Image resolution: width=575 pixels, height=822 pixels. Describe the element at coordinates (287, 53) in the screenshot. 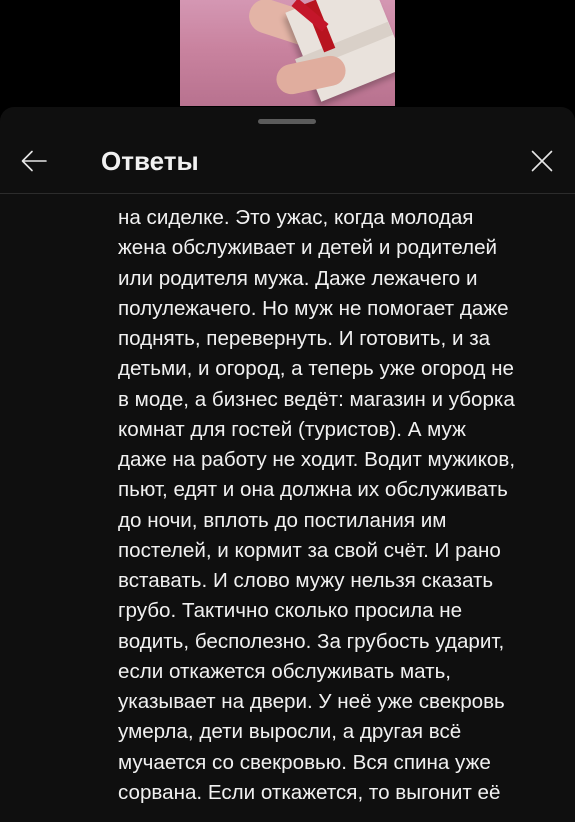

I see `video-thumbnail` at that location.